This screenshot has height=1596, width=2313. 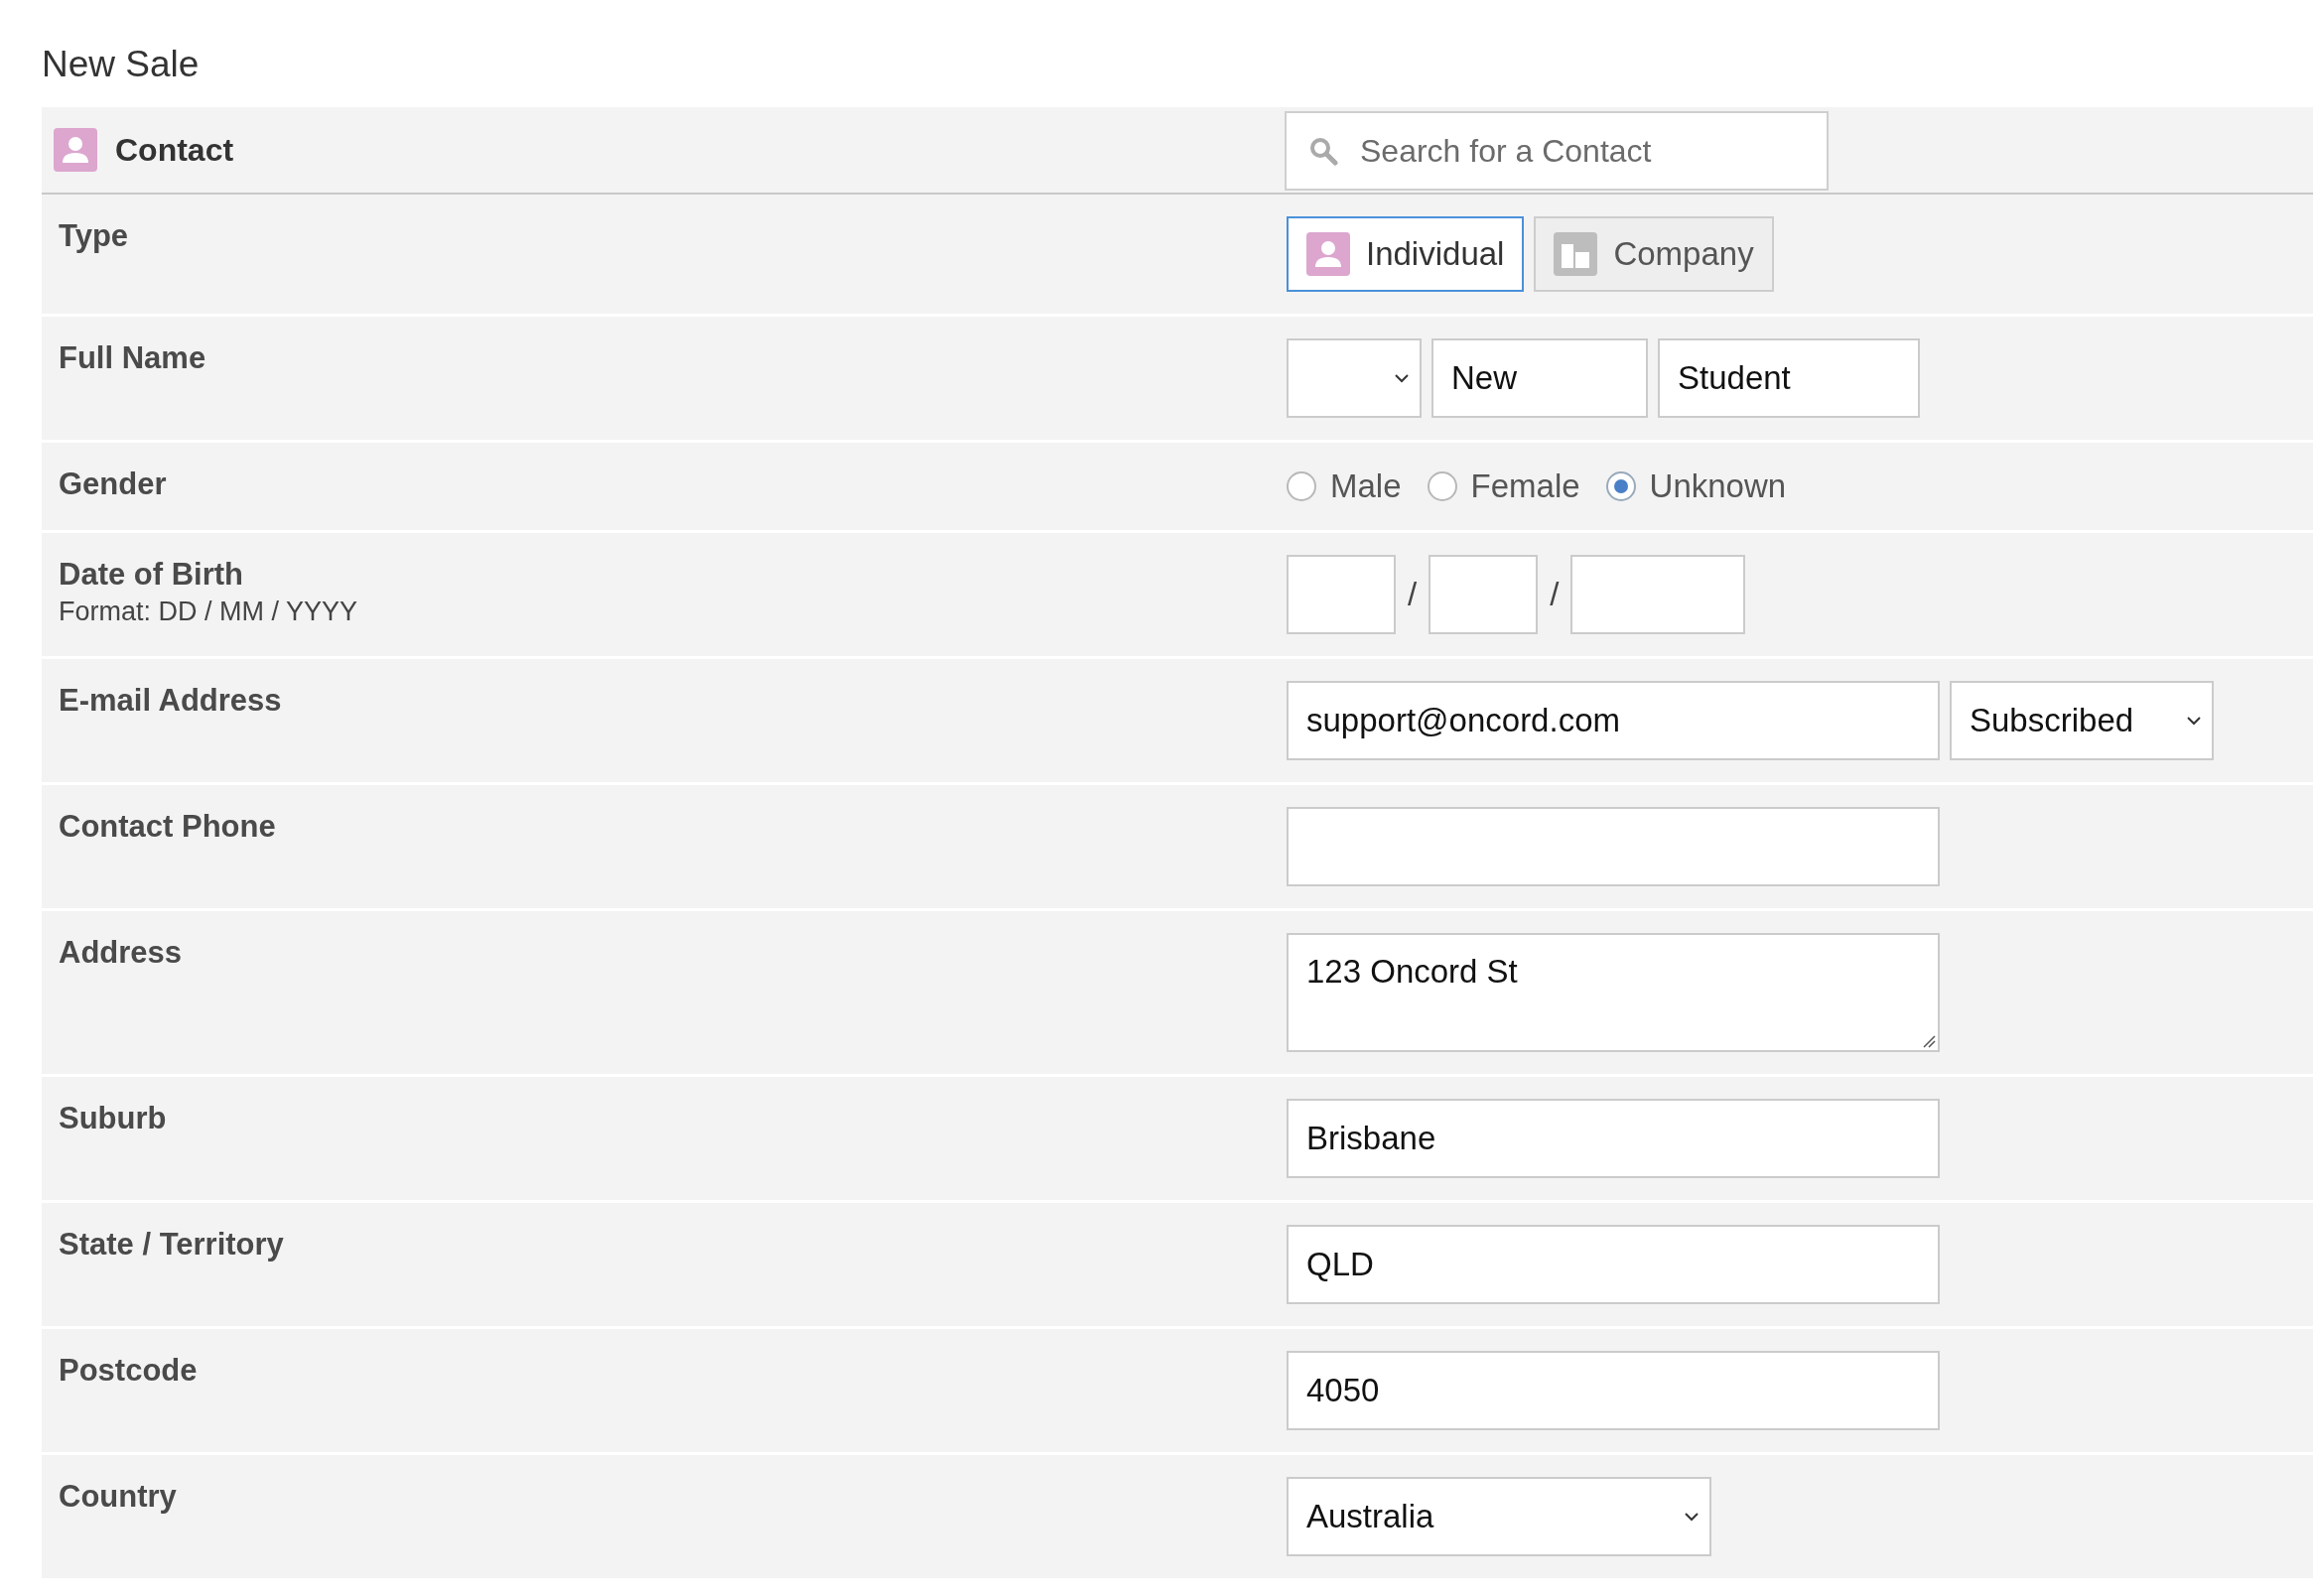 I want to click on field-label: Suburb, so click(x=113, y=1118).